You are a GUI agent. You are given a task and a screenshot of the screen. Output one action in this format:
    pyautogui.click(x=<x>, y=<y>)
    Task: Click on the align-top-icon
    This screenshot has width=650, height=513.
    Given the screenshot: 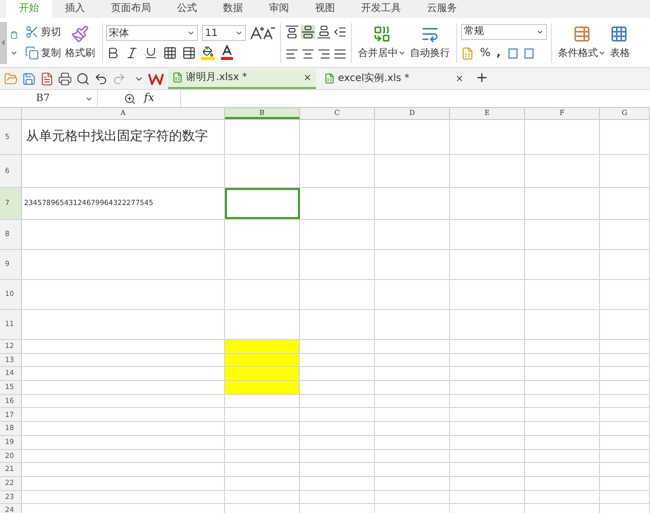 What is the action you would take?
    pyautogui.click(x=292, y=31)
    